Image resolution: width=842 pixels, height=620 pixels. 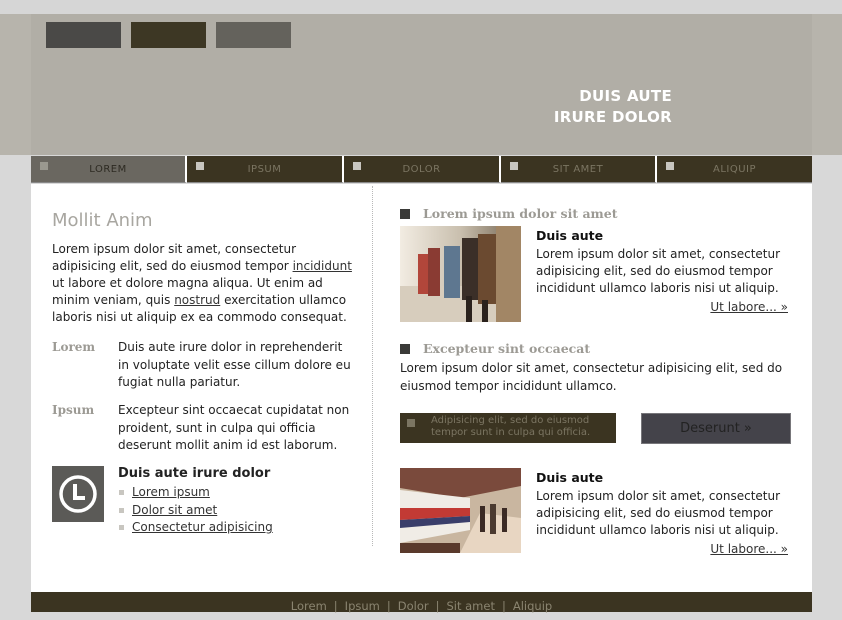 I want to click on nav-label: ALIQUIP, so click(x=734, y=169).